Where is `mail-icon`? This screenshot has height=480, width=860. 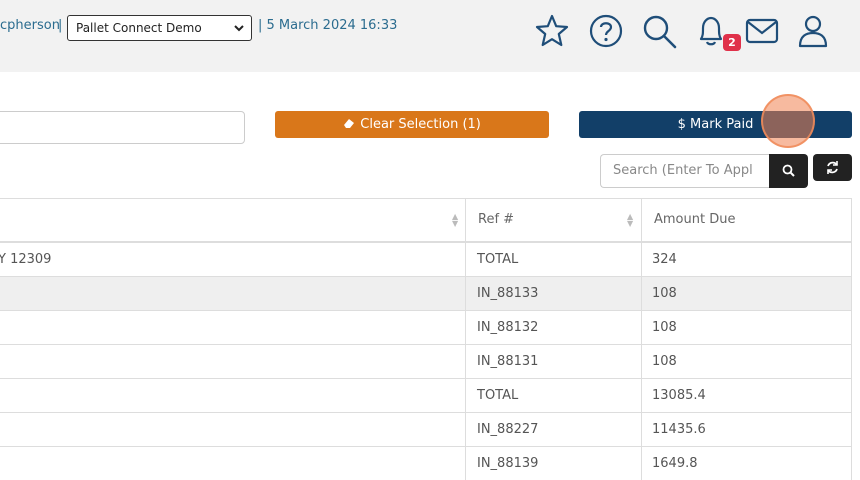
mail-icon is located at coordinates (762, 31).